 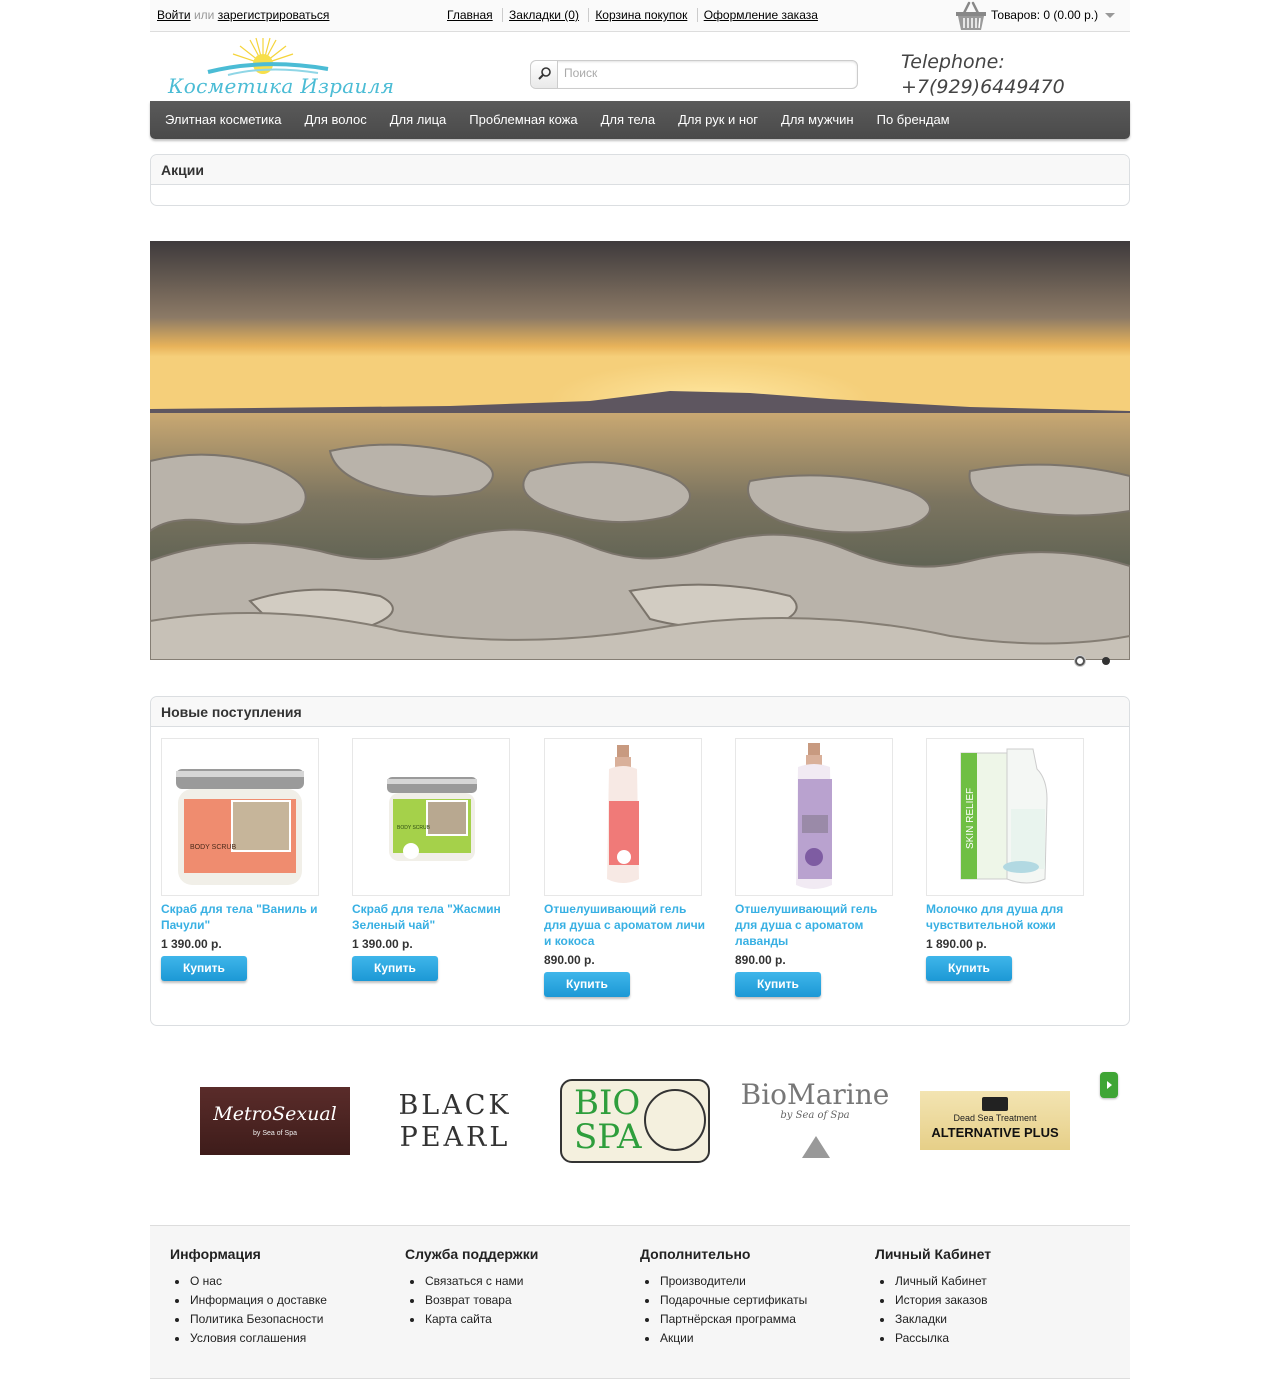 I want to click on footer-link: Производители, so click(x=750, y=1281).